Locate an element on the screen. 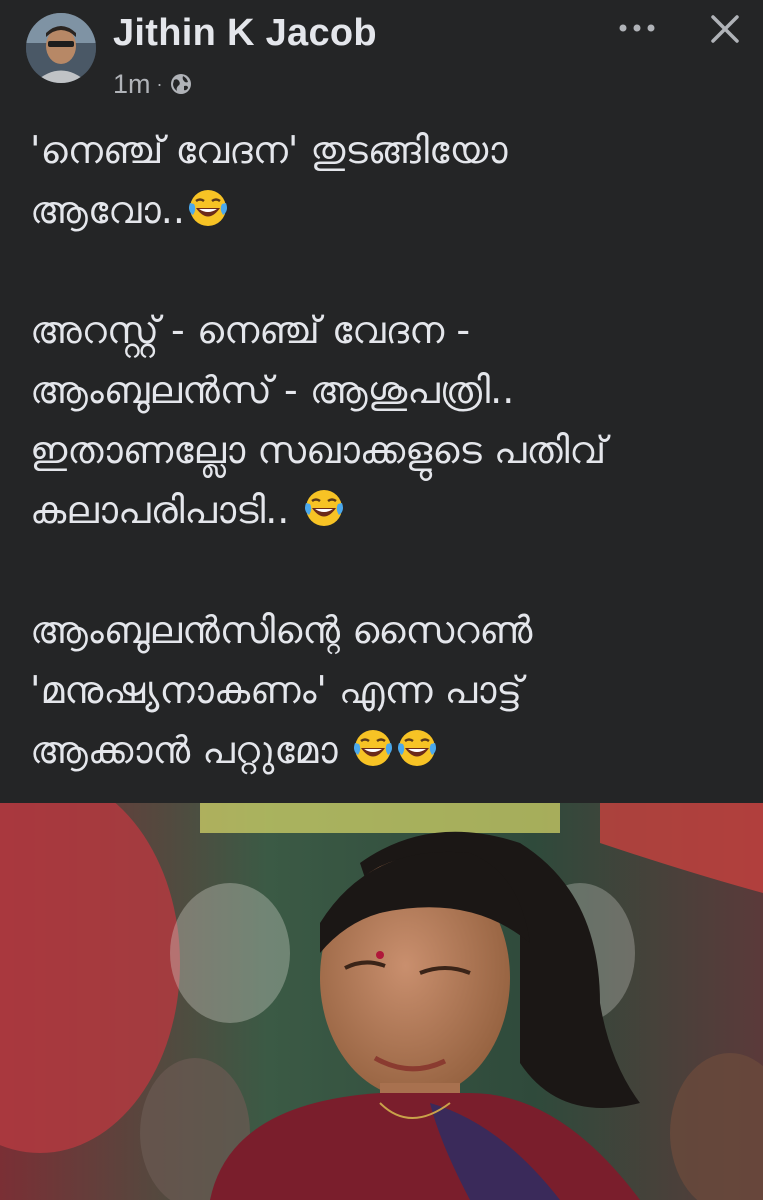 The image size is (763, 1200). post-line: ഇതാണല്ലോ സഖാക്കളുടെ പതിവ് is located at coordinates (318, 450).